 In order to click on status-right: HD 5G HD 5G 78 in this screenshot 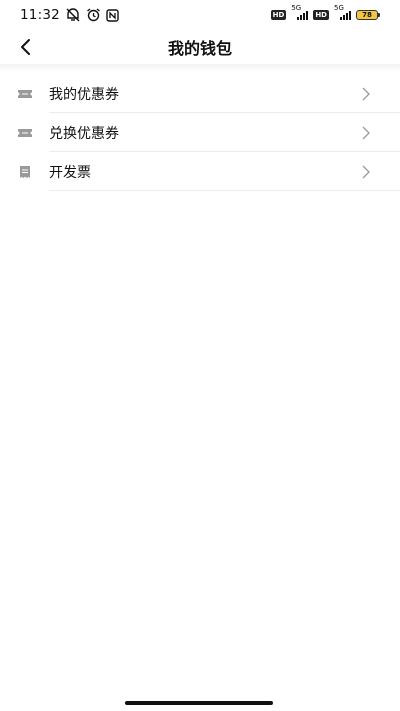, I will do `click(325, 12)`.